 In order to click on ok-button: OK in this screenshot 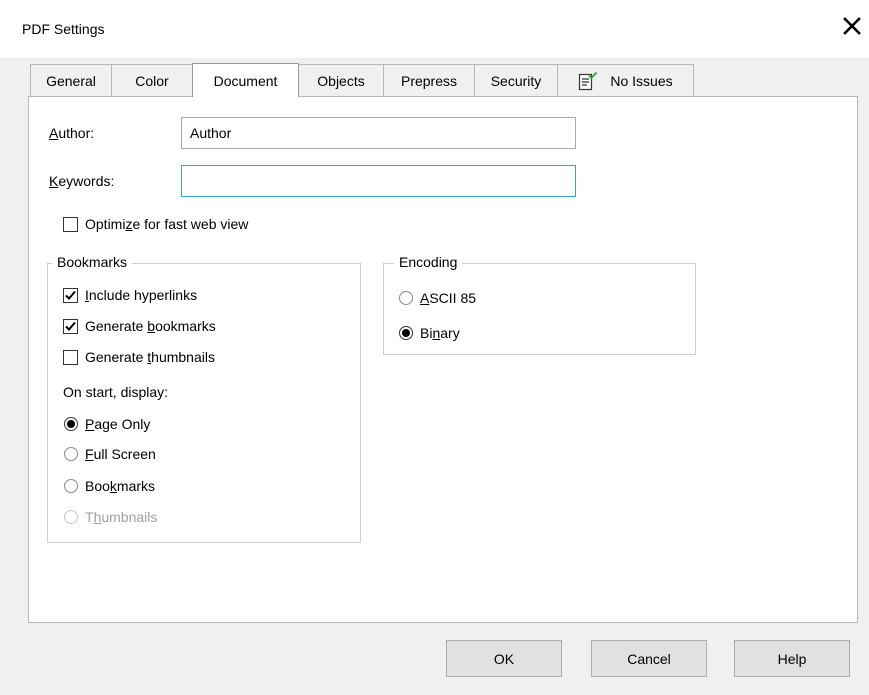, I will do `click(504, 658)`.